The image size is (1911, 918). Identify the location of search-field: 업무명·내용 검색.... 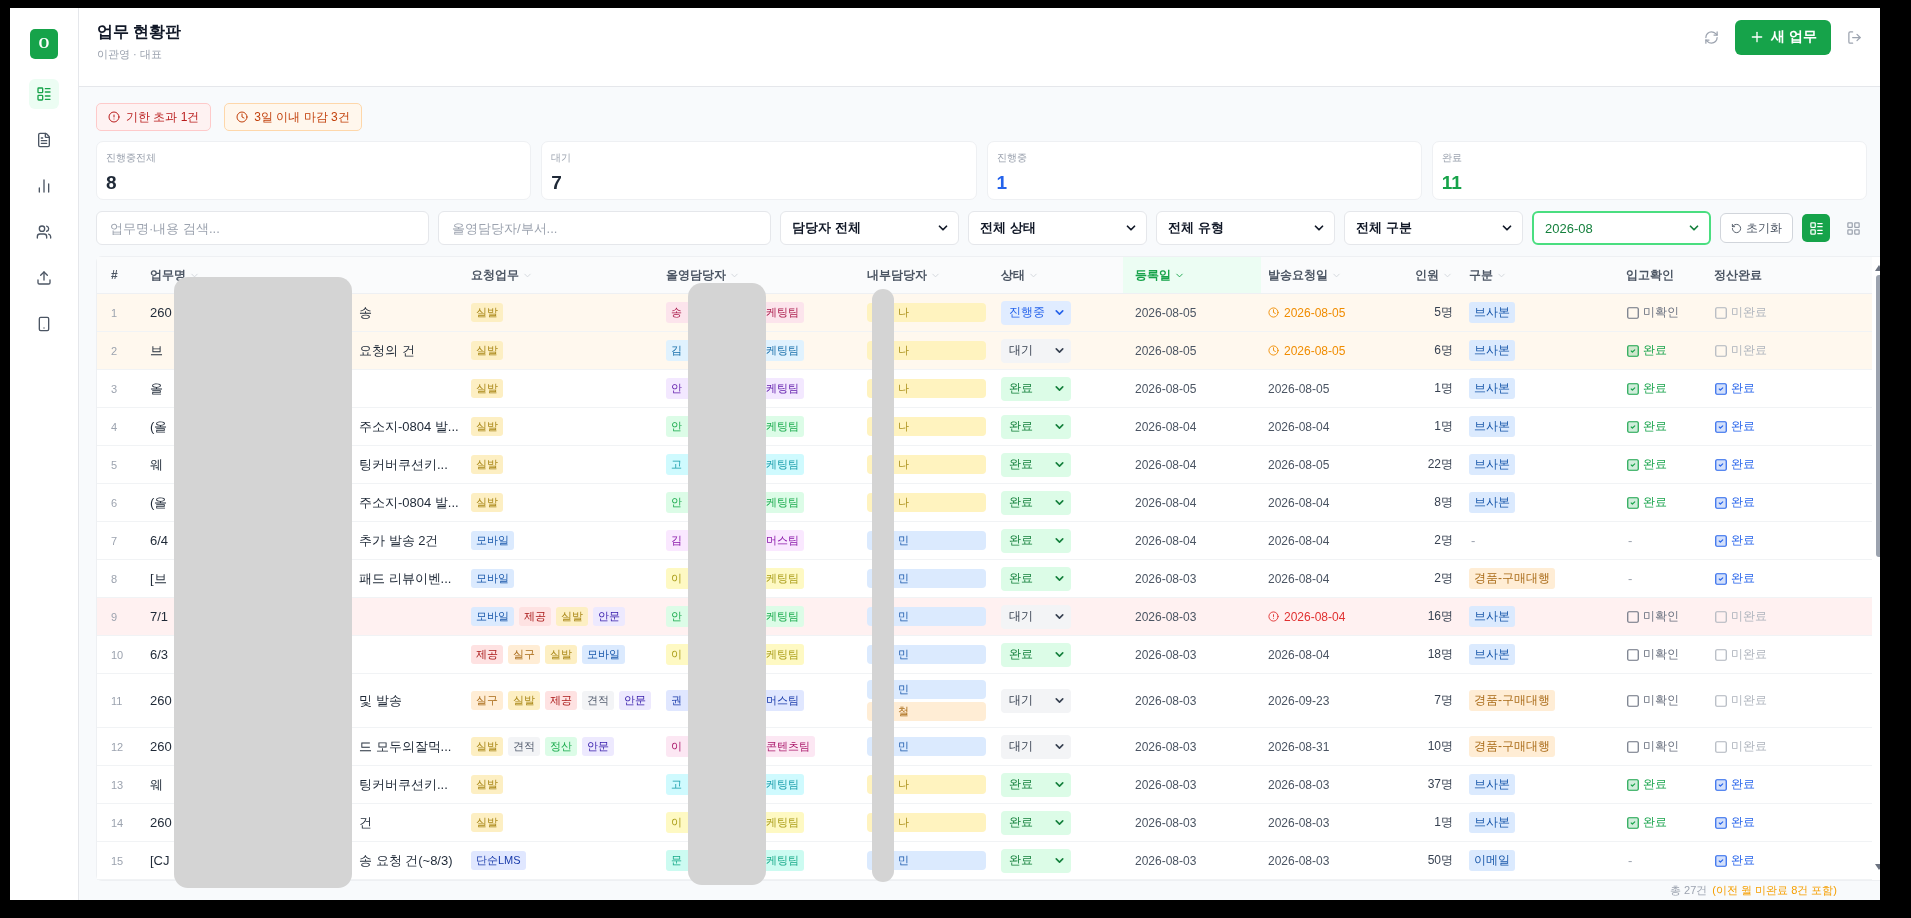
(262, 228).